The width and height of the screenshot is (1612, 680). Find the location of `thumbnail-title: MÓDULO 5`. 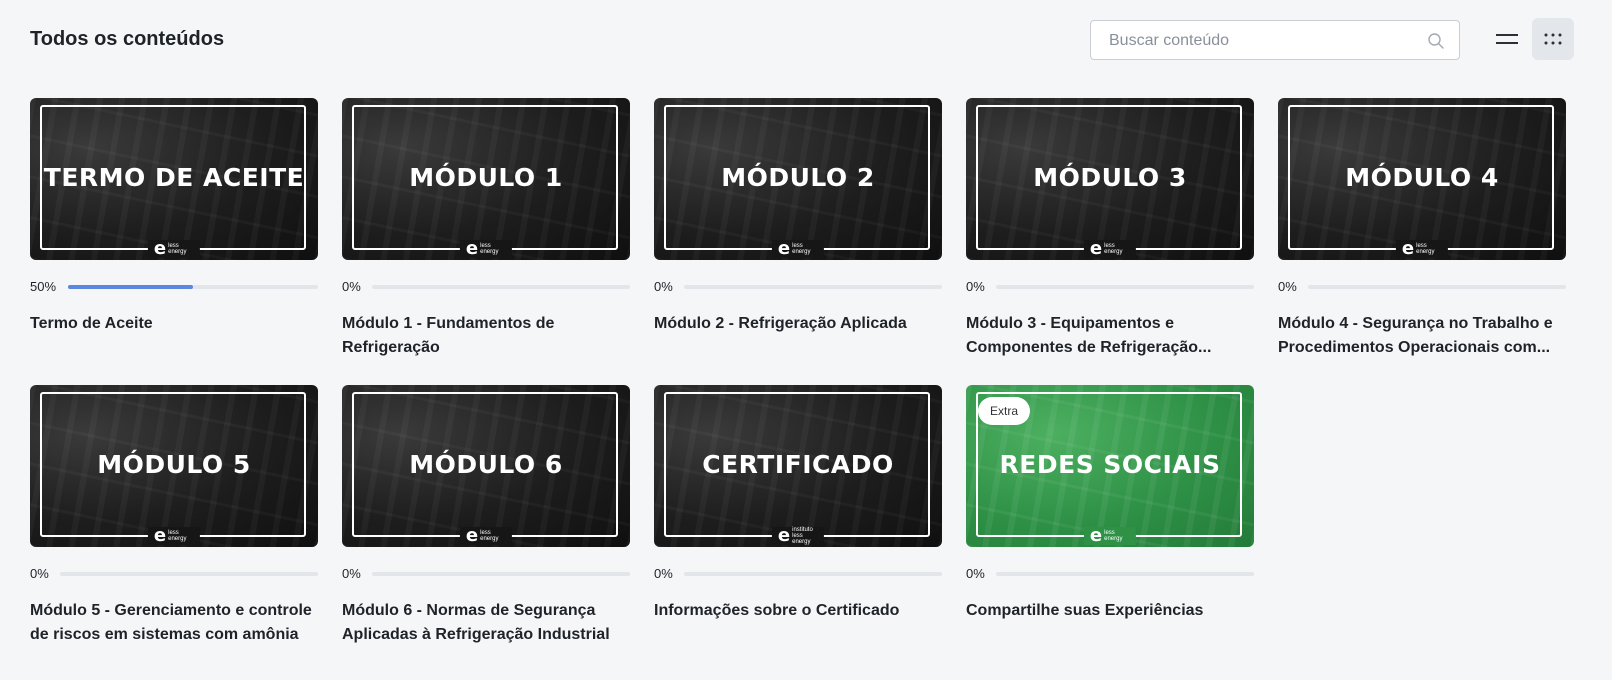

thumbnail-title: MÓDULO 5 is located at coordinates (174, 464).